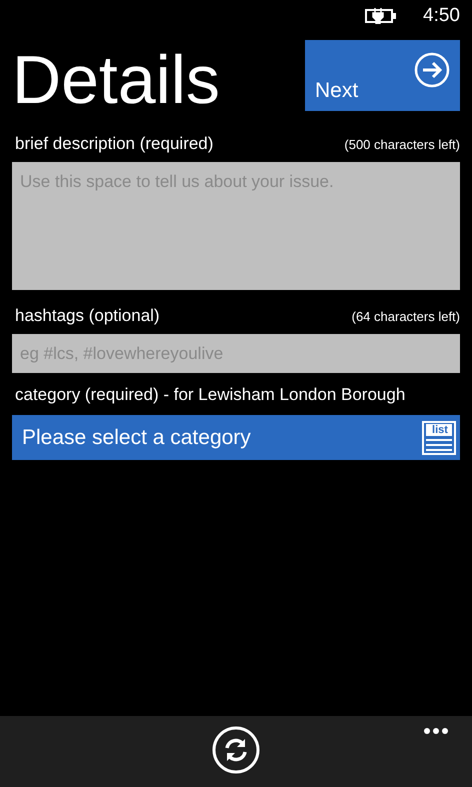 The image size is (472, 787). Describe the element at coordinates (441, 16) in the screenshot. I see `clock: 4:50` at that location.